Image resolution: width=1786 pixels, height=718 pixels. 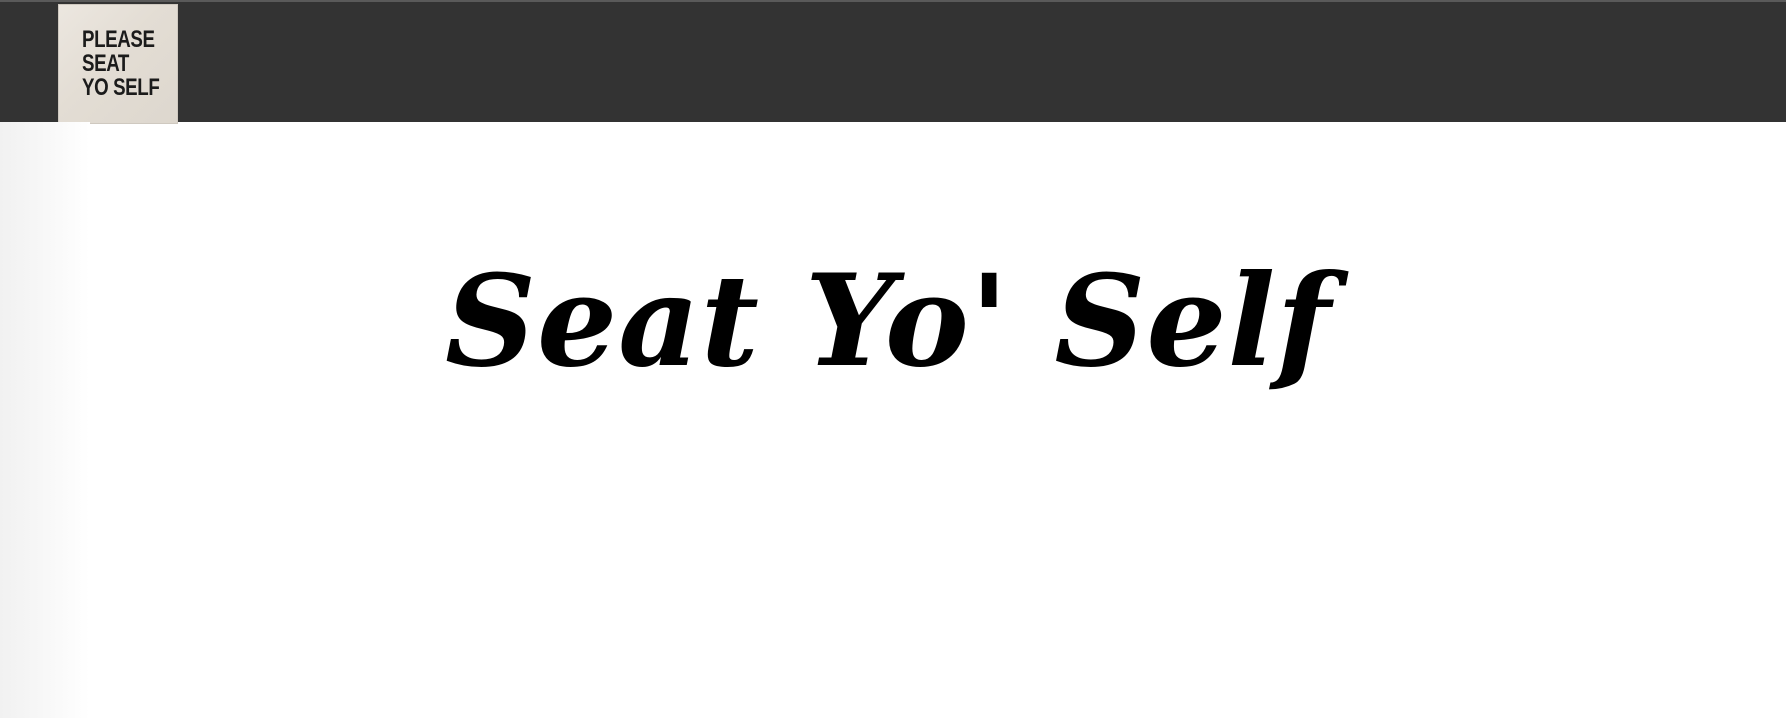 I want to click on site-logo: PLEASE SEAT YO SELF, so click(x=118, y=64).